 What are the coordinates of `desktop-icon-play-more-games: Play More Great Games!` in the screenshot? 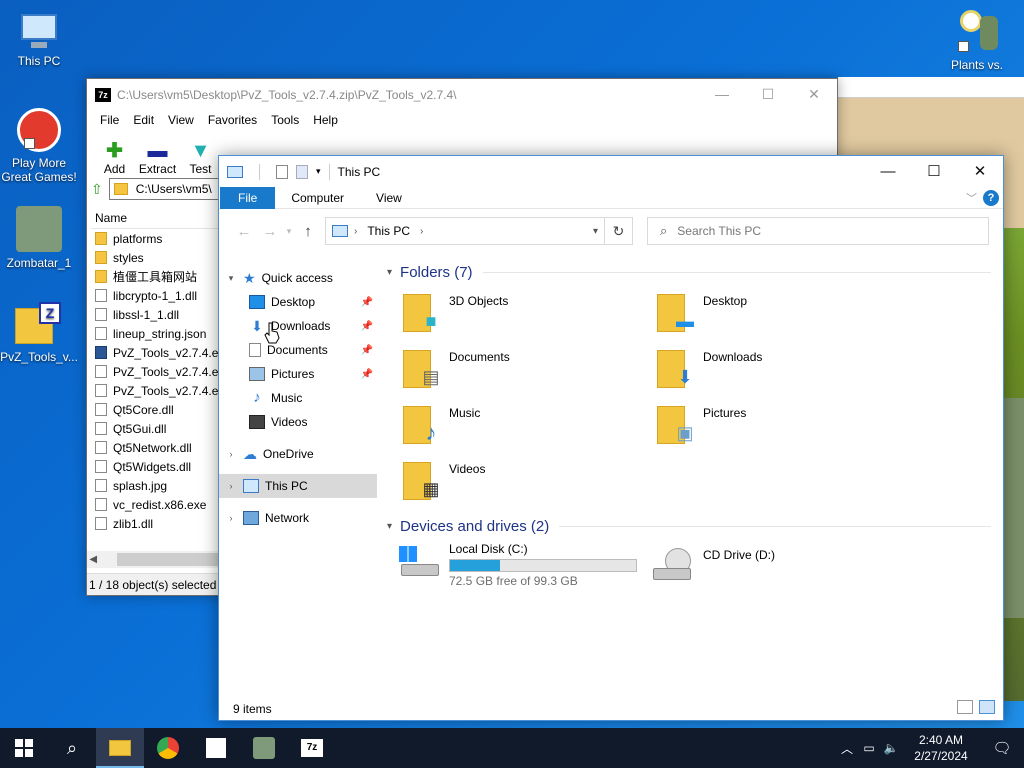 It's located at (39, 146).